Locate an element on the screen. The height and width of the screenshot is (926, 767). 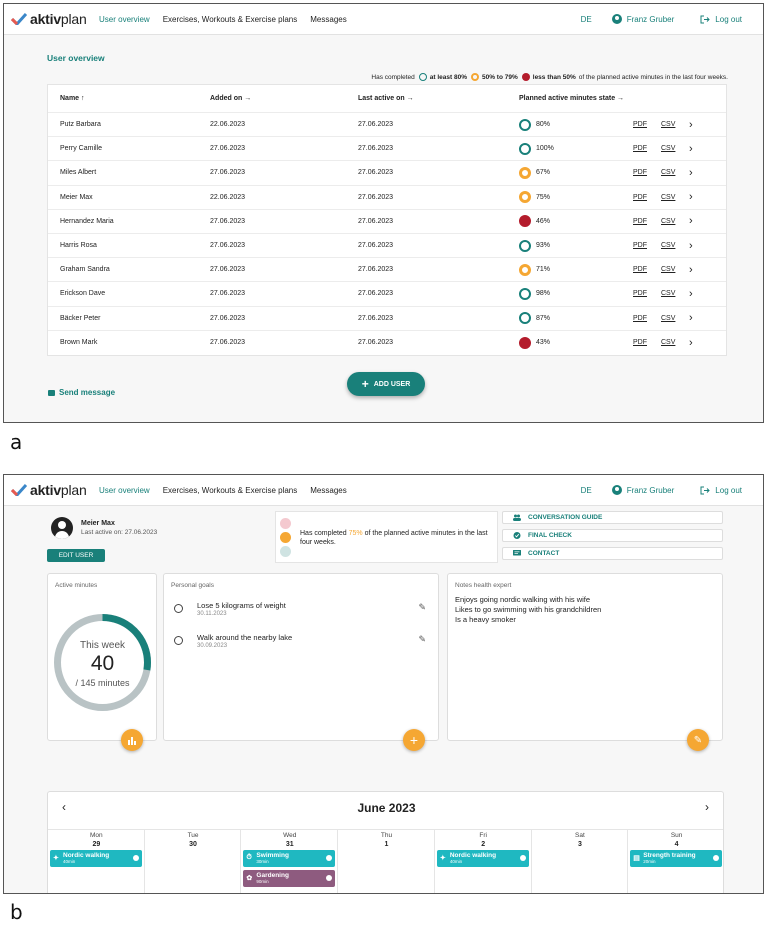
weekday-label: Mon is located at coordinates (96, 835).